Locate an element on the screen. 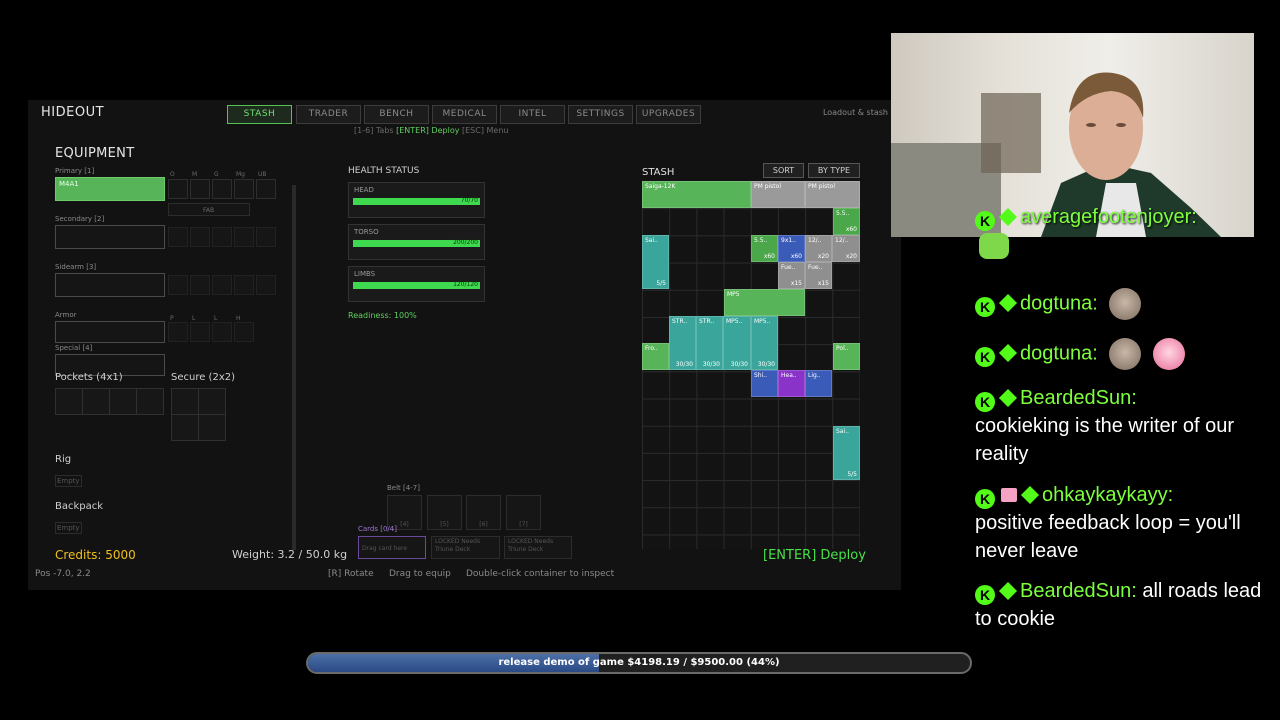 The width and height of the screenshot is (1280, 720). rig-slot: Empty is located at coordinates (68, 481).